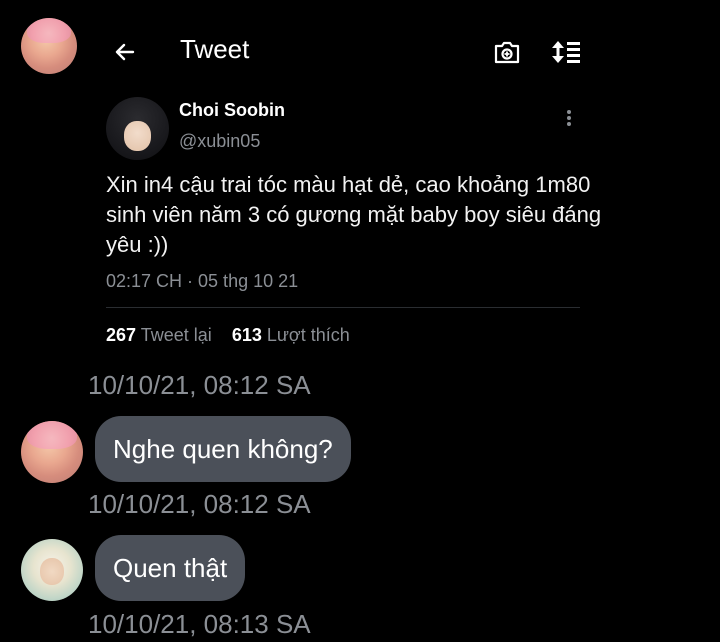  I want to click on sort-list-icon, so click(566, 52).